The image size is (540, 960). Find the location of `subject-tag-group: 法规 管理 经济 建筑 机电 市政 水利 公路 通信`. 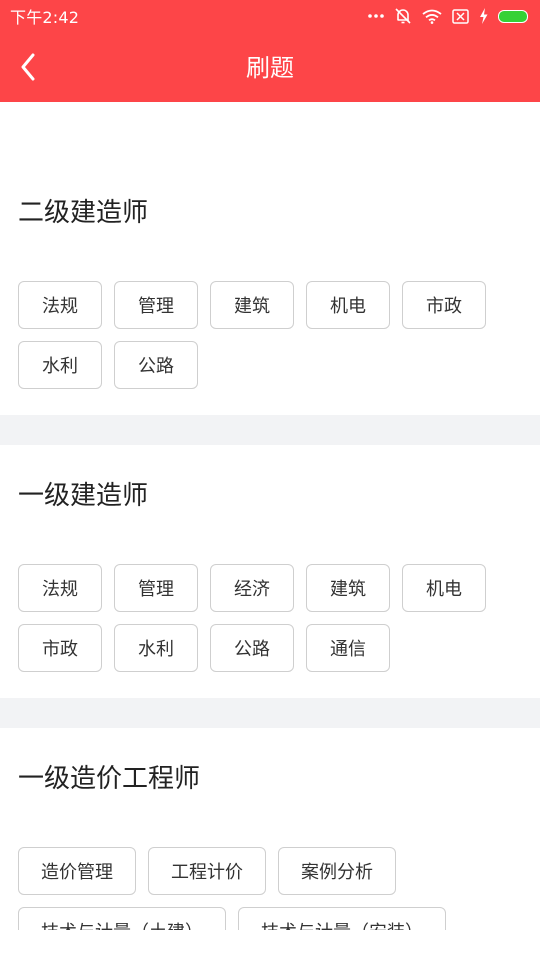

subject-tag-group: 法规 管理 经济 建筑 机电 市政 水利 公路 通信 is located at coordinates (270, 618).